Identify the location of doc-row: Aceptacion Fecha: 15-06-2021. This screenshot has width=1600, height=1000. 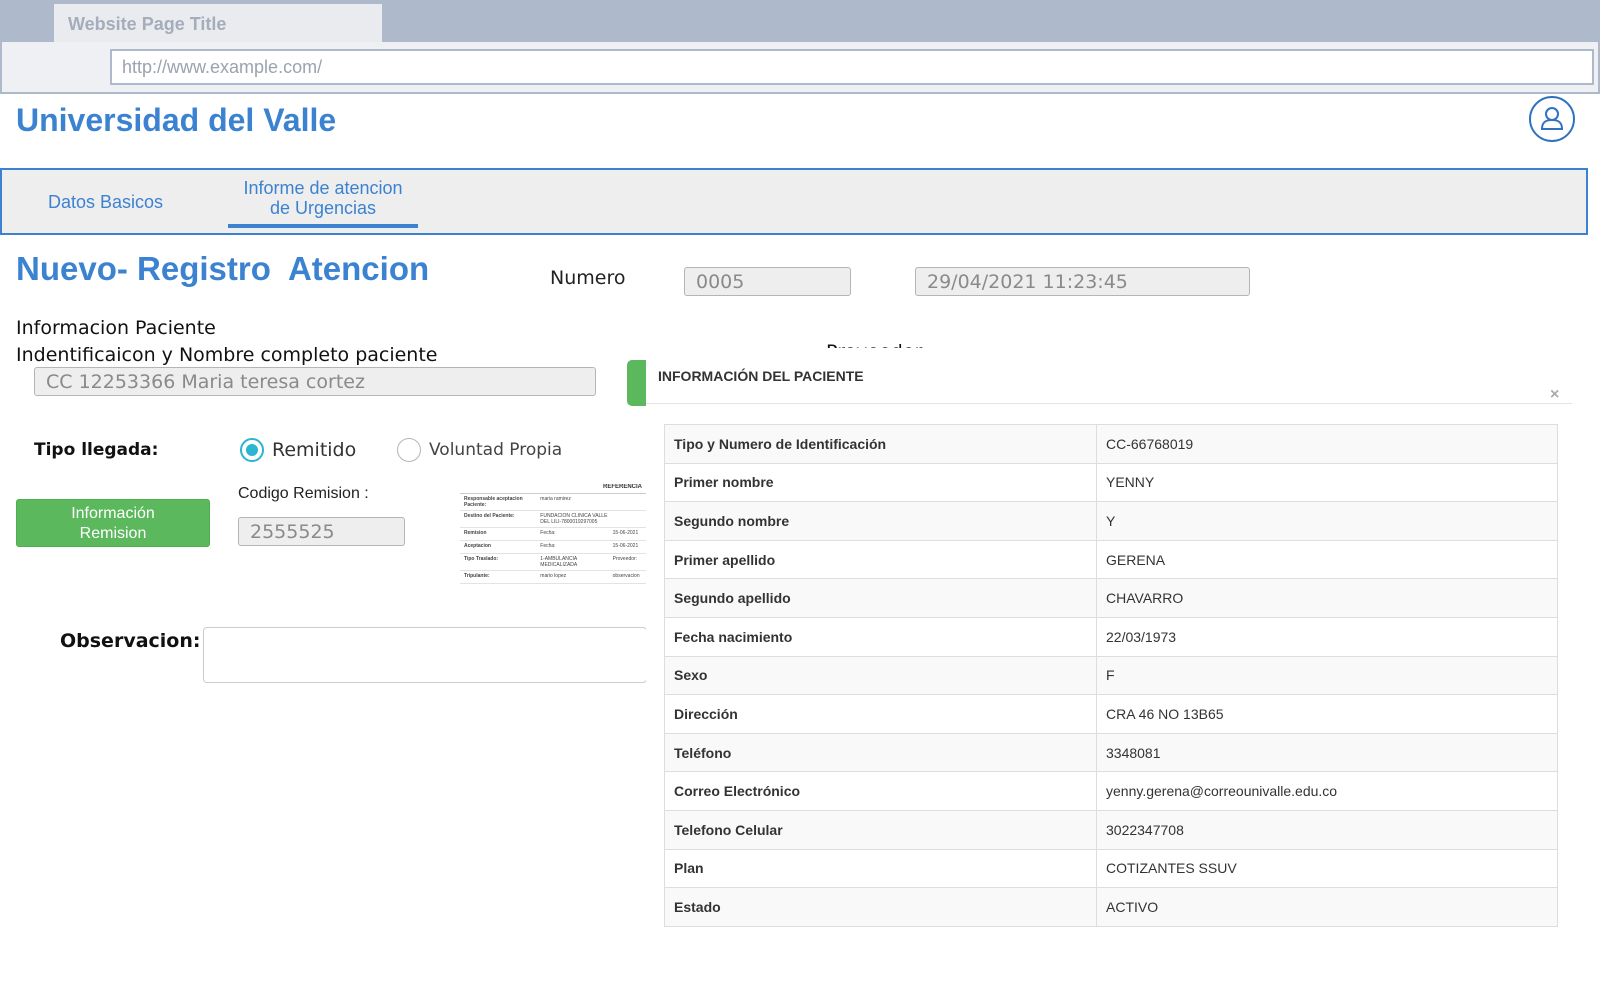
(553, 547).